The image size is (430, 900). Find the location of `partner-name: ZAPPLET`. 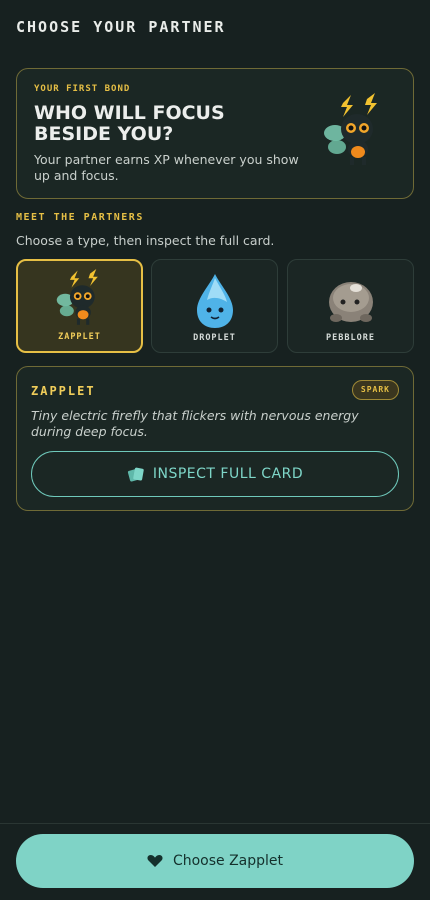

partner-name: ZAPPLET is located at coordinates (79, 337).